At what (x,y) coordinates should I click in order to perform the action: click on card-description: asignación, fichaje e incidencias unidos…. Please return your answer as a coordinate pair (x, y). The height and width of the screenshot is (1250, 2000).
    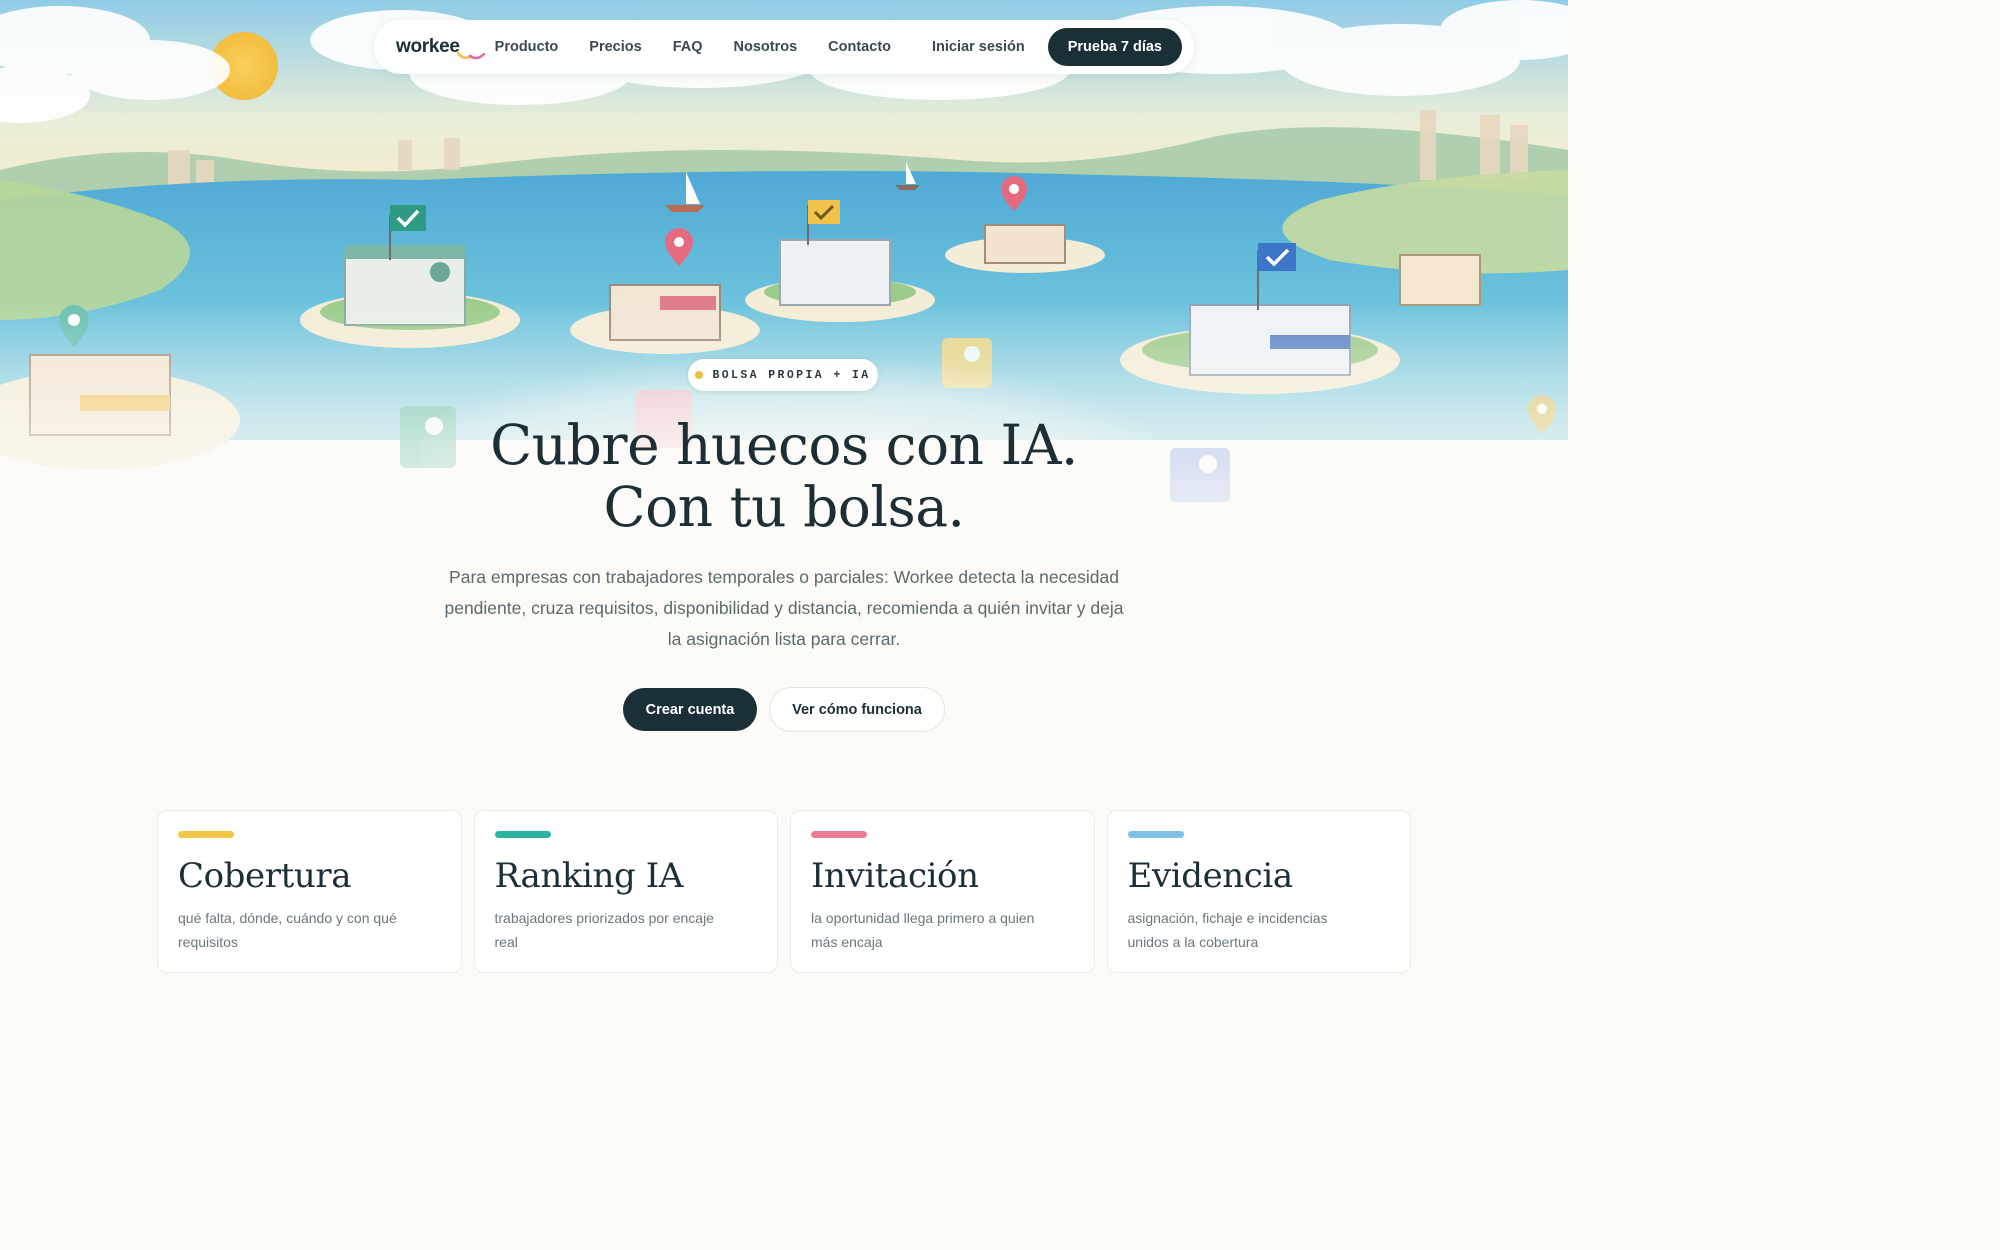
    Looking at the image, I should click on (1227, 930).